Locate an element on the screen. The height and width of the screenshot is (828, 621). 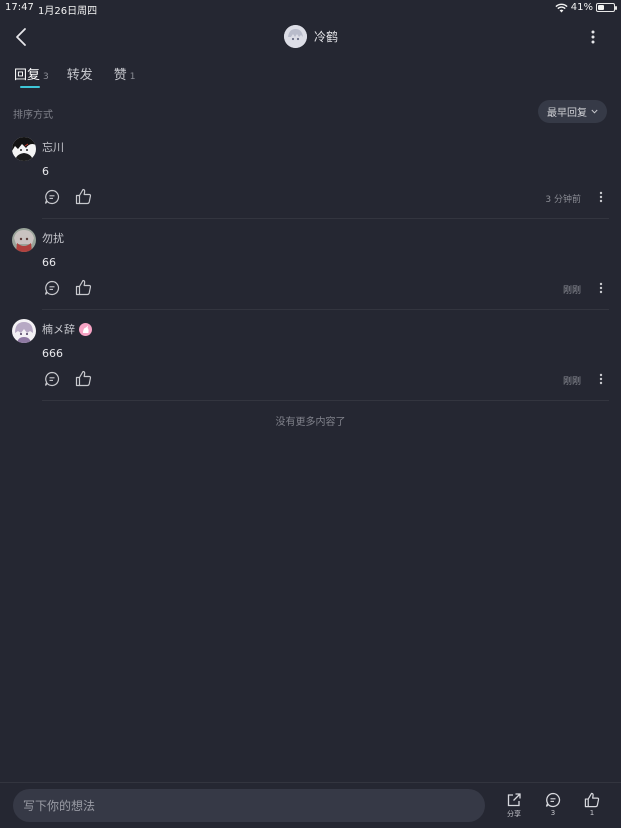
tab-bar: 回复 3 转发 赞 1 is located at coordinates (75, 78).